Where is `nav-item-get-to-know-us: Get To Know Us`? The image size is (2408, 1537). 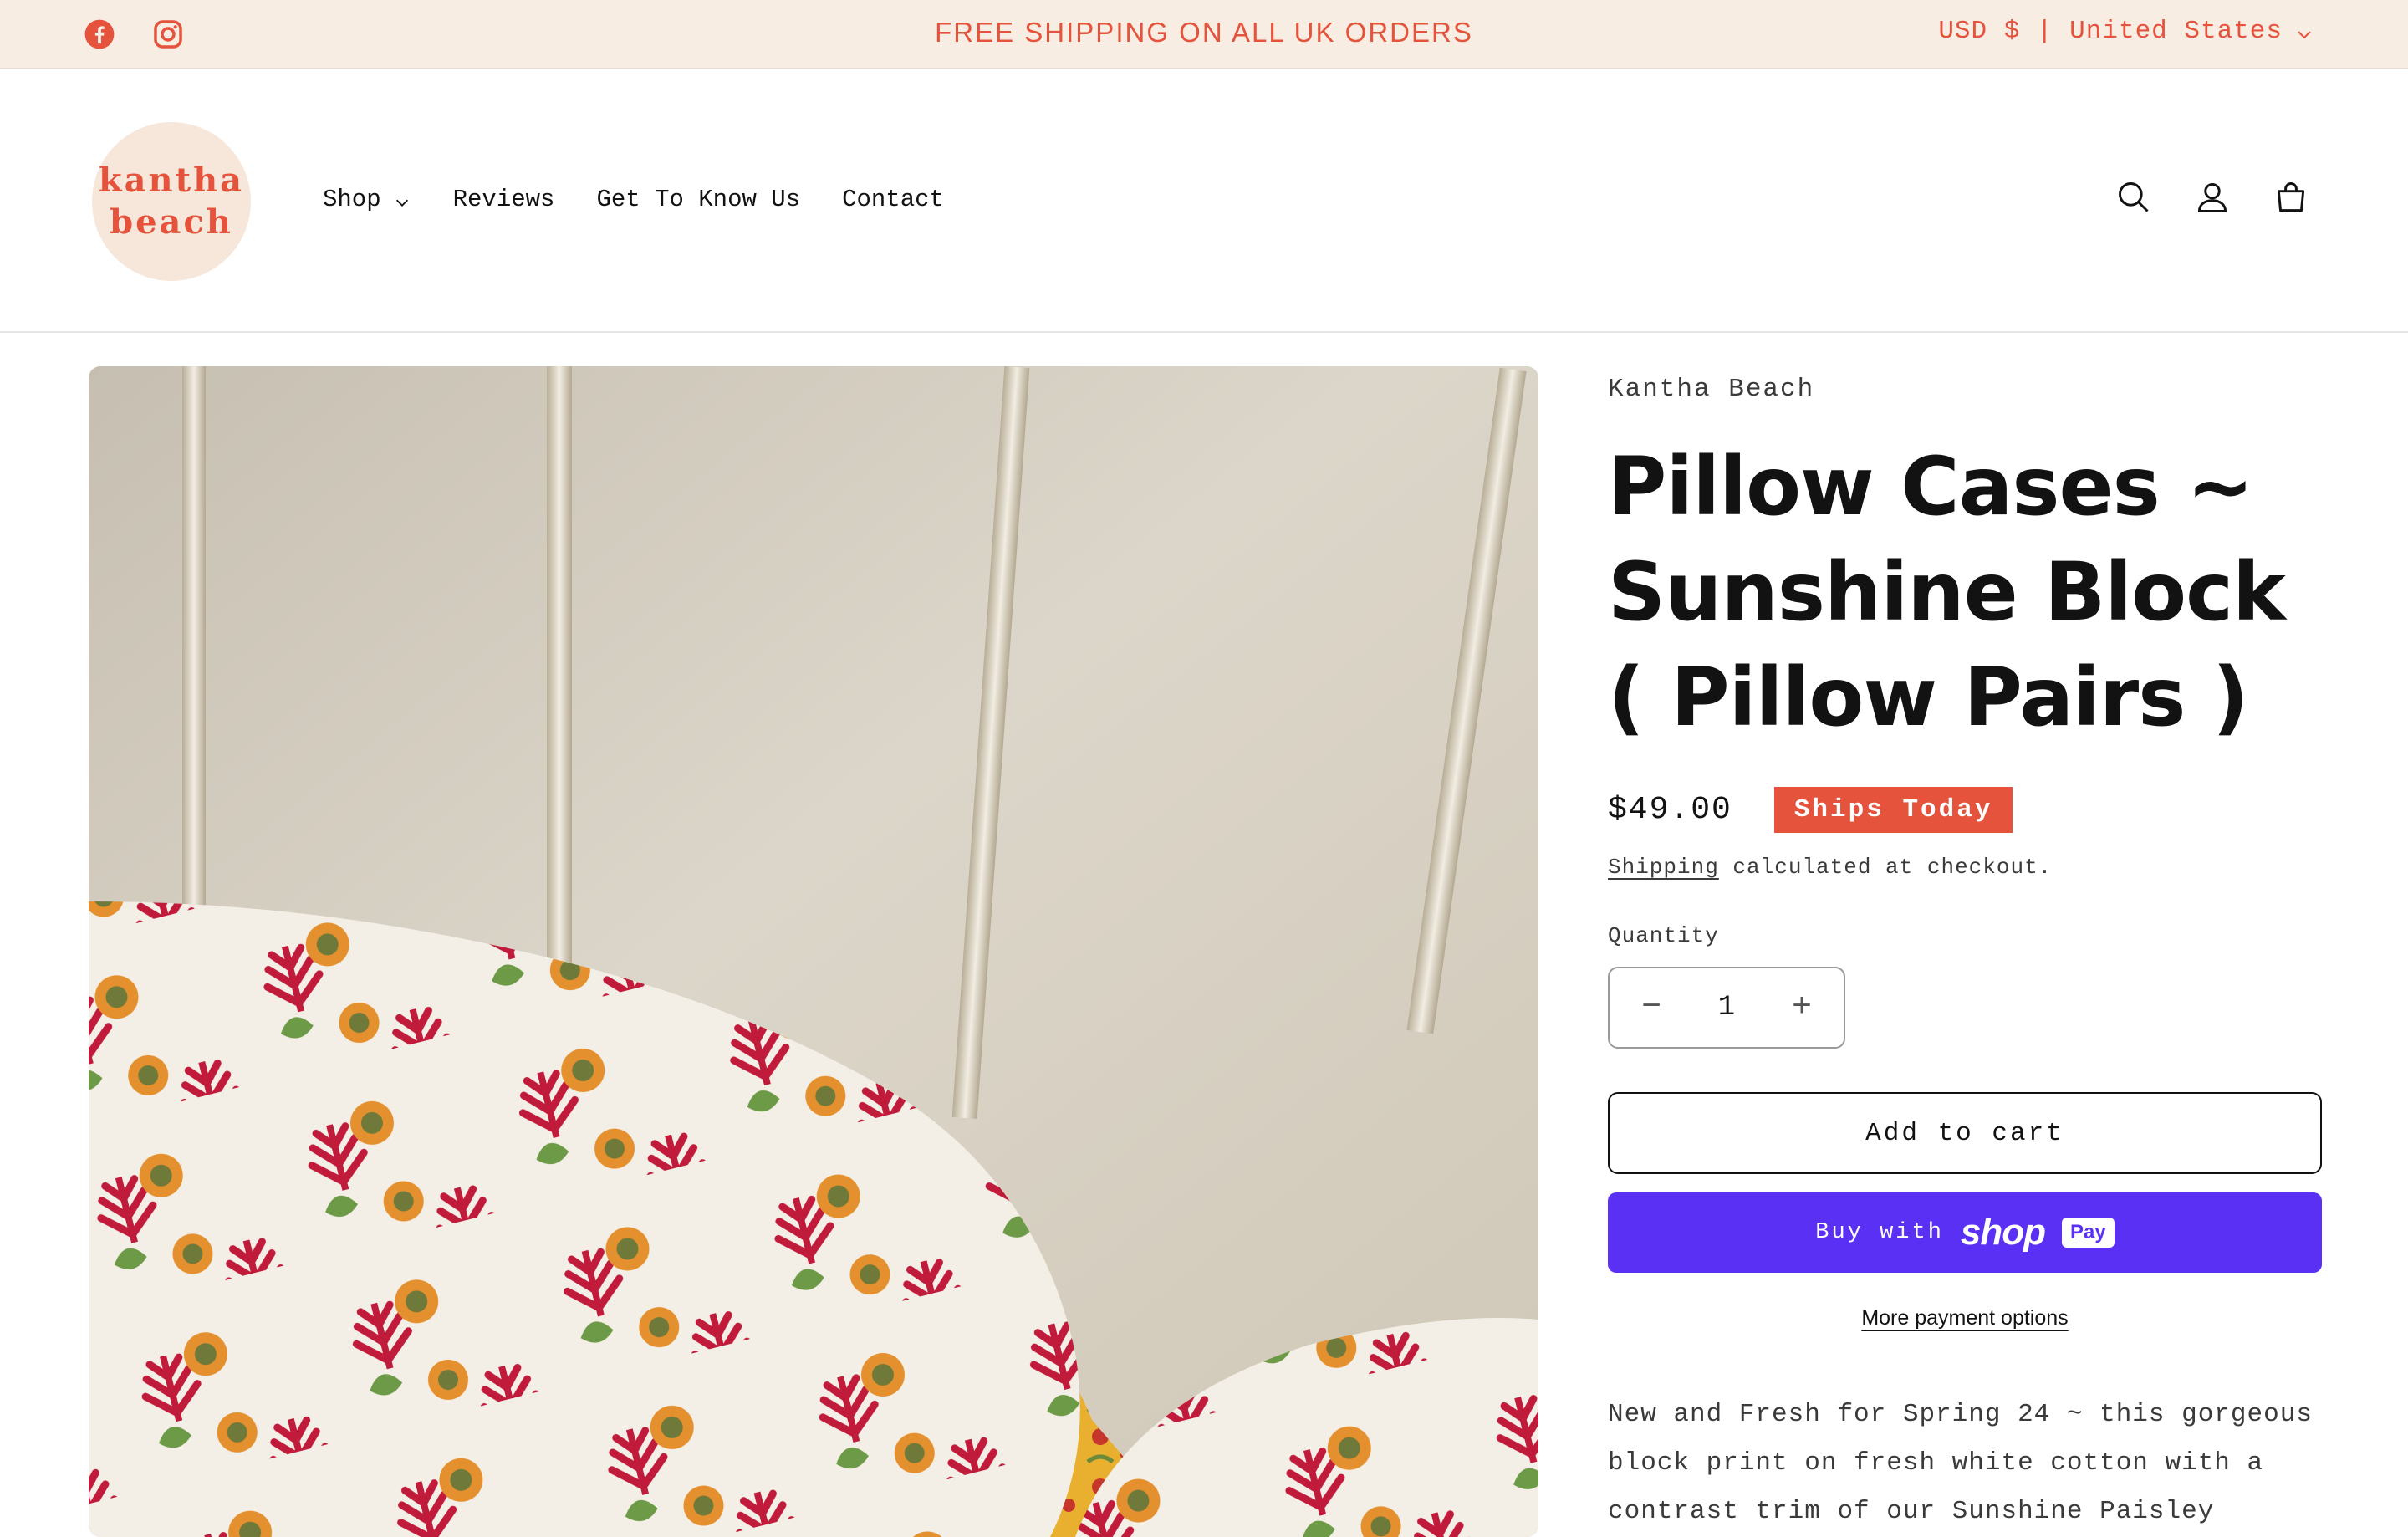
nav-item-get-to-know-us: Get To Know Us is located at coordinates (698, 199).